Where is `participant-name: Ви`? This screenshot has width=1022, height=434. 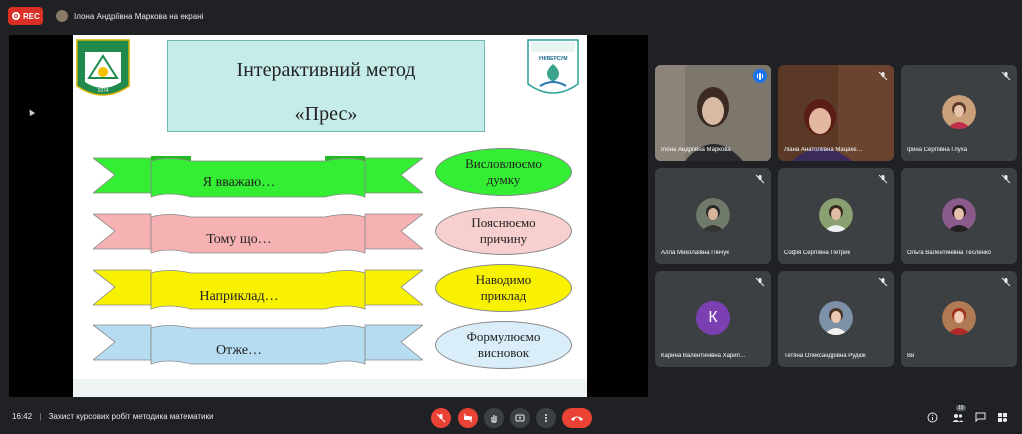
participant-name: Ви is located at coordinates (911, 356).